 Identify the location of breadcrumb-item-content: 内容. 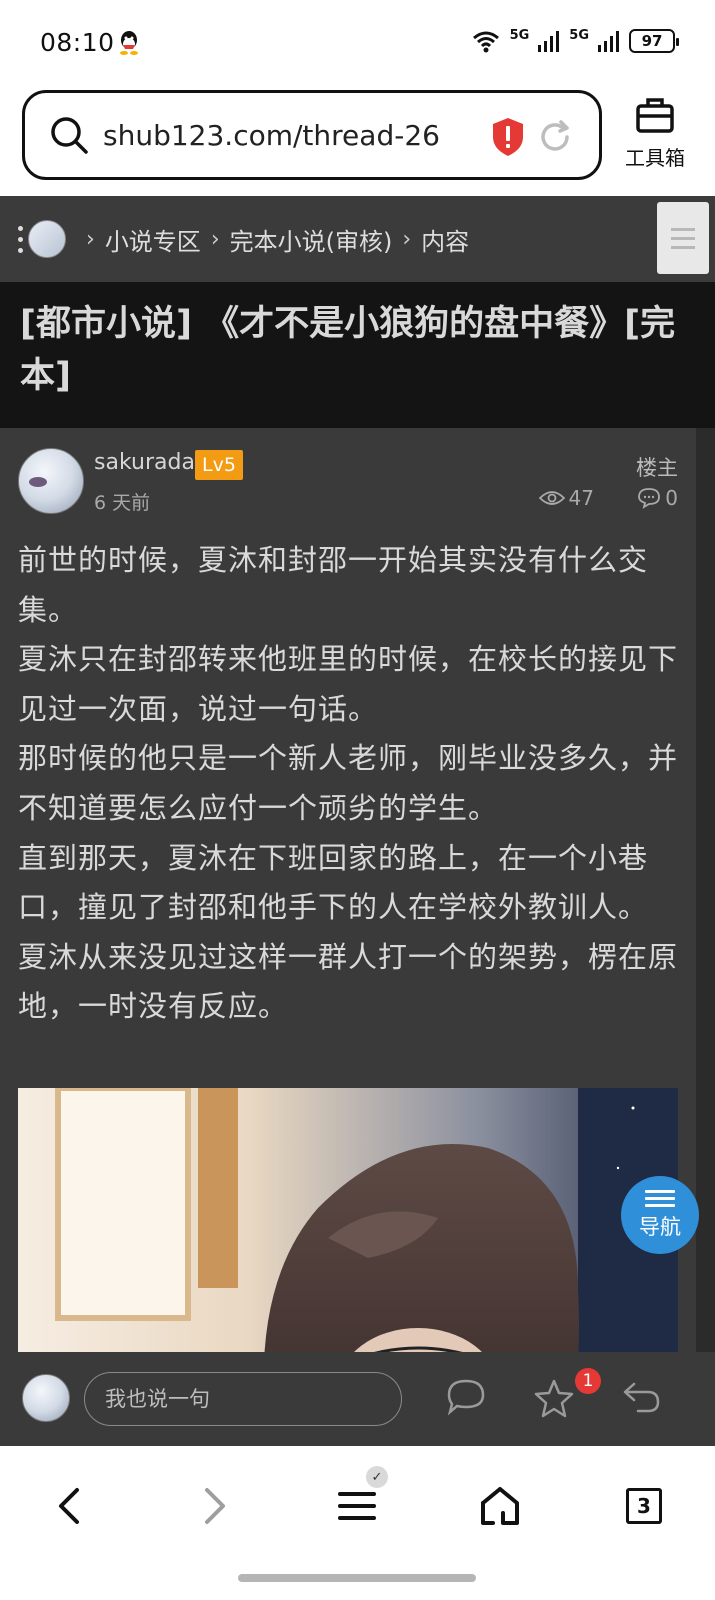
(445, 241).